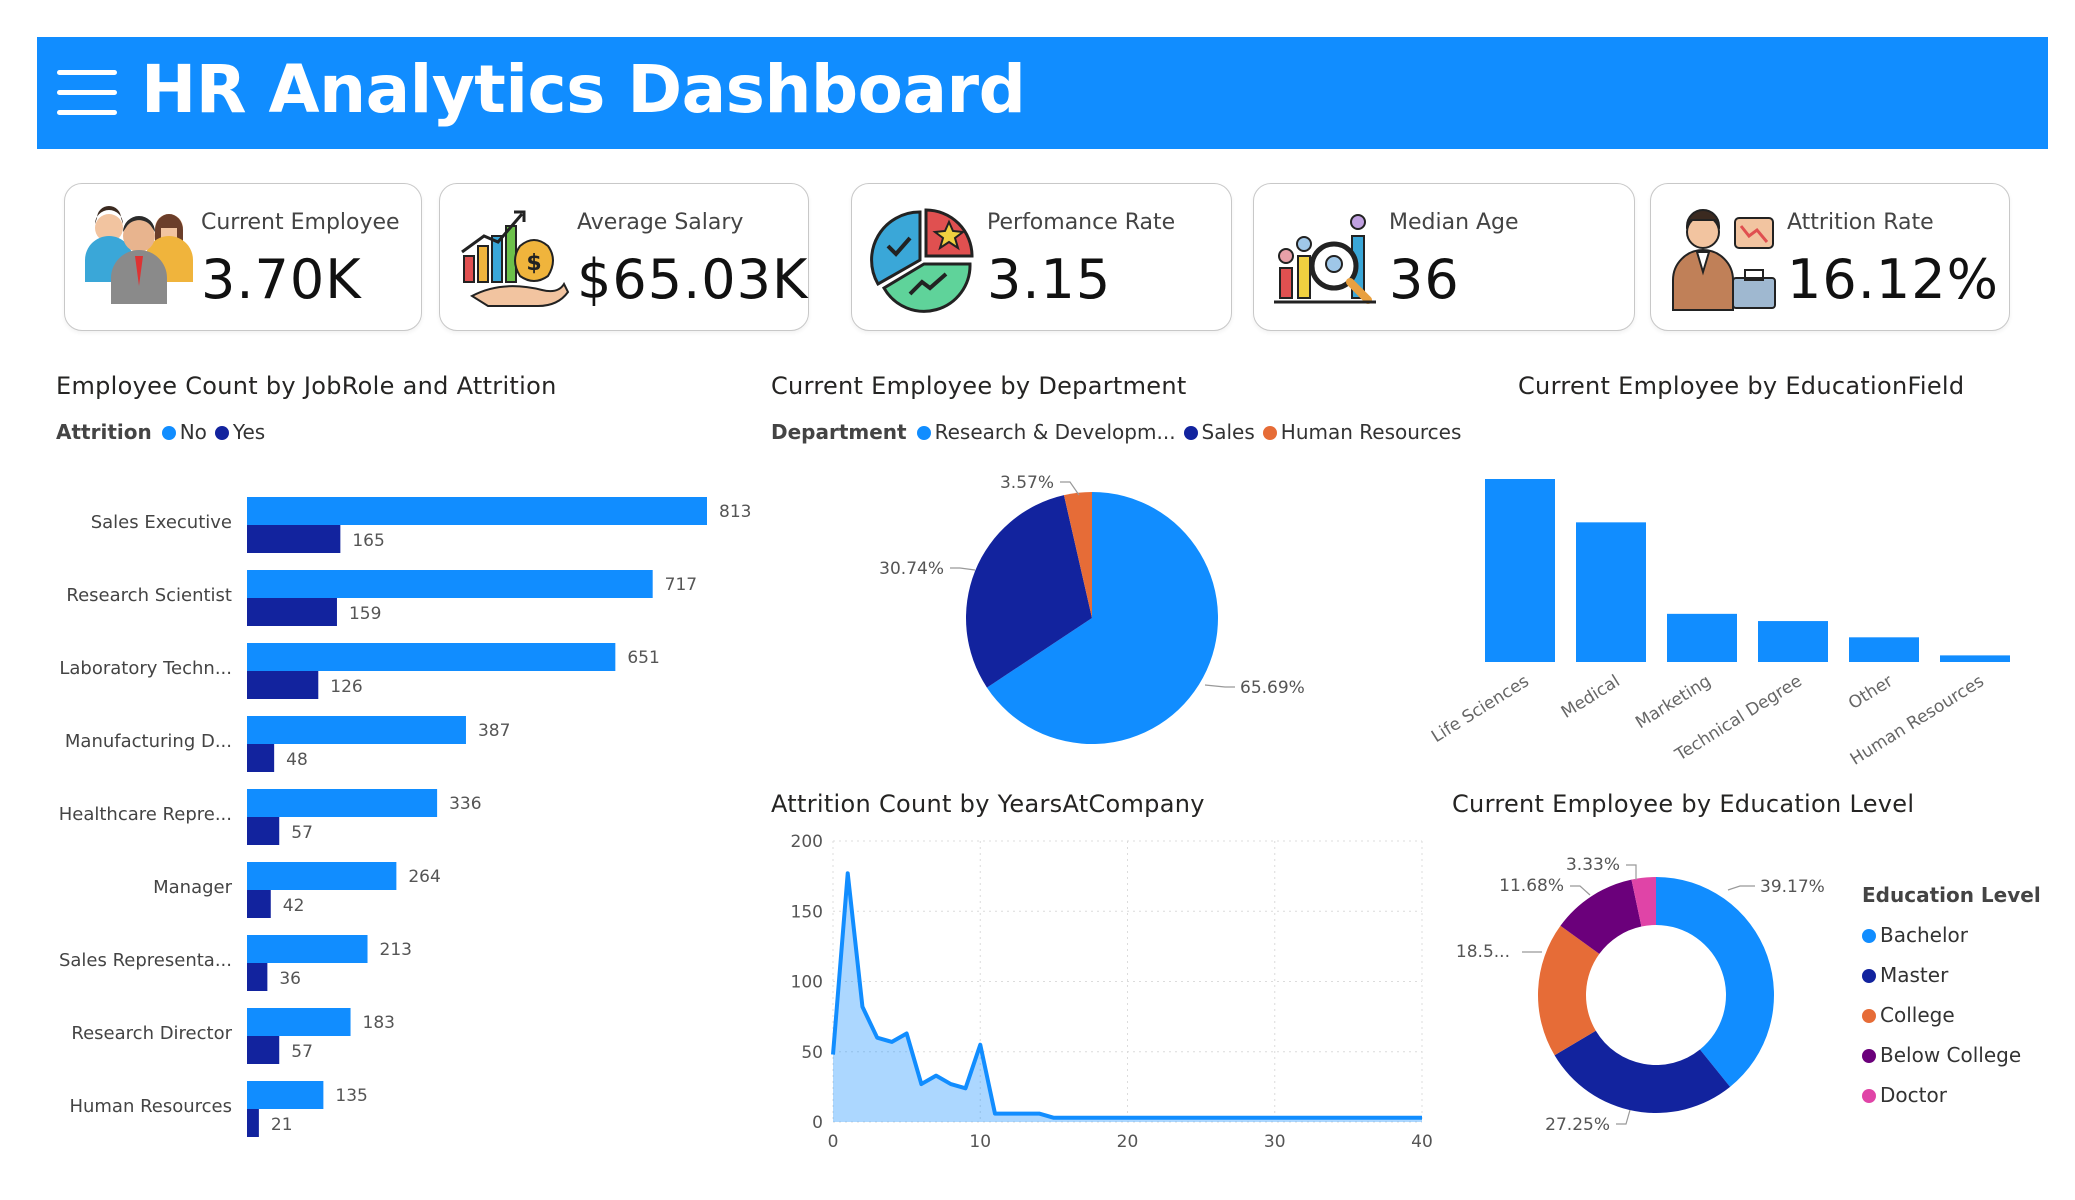  What do you see at coordinates (1642, 1071) in the screenshot?
I see `donut-slice` at bounding box center [1642, 1071].